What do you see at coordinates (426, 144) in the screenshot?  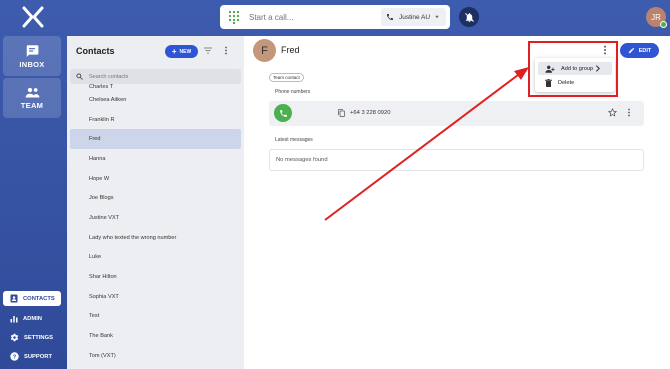 I see `annotation-arrow` at bounding box center [426, 144].